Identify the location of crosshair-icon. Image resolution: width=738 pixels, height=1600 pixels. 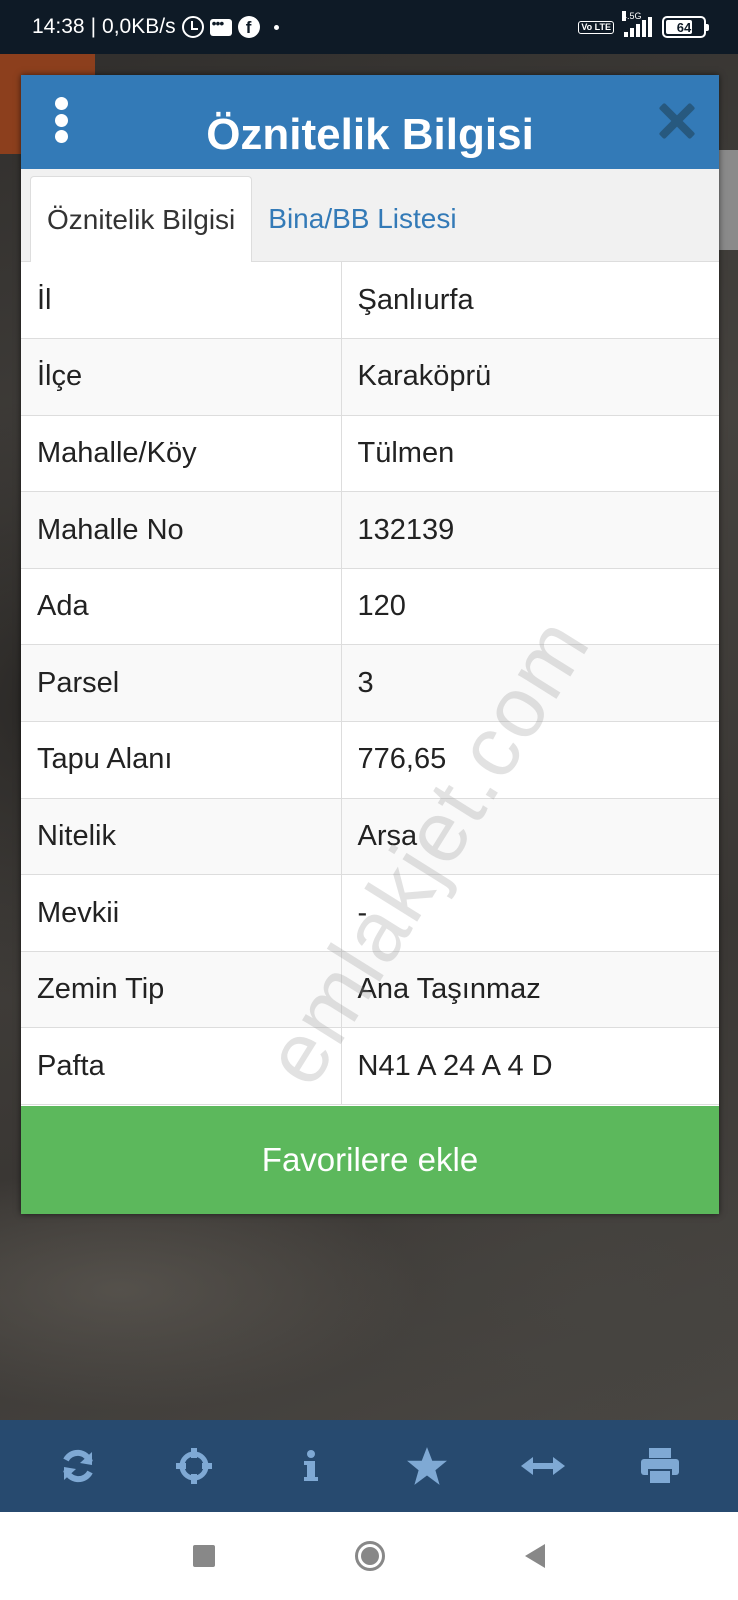
(194, 1466).